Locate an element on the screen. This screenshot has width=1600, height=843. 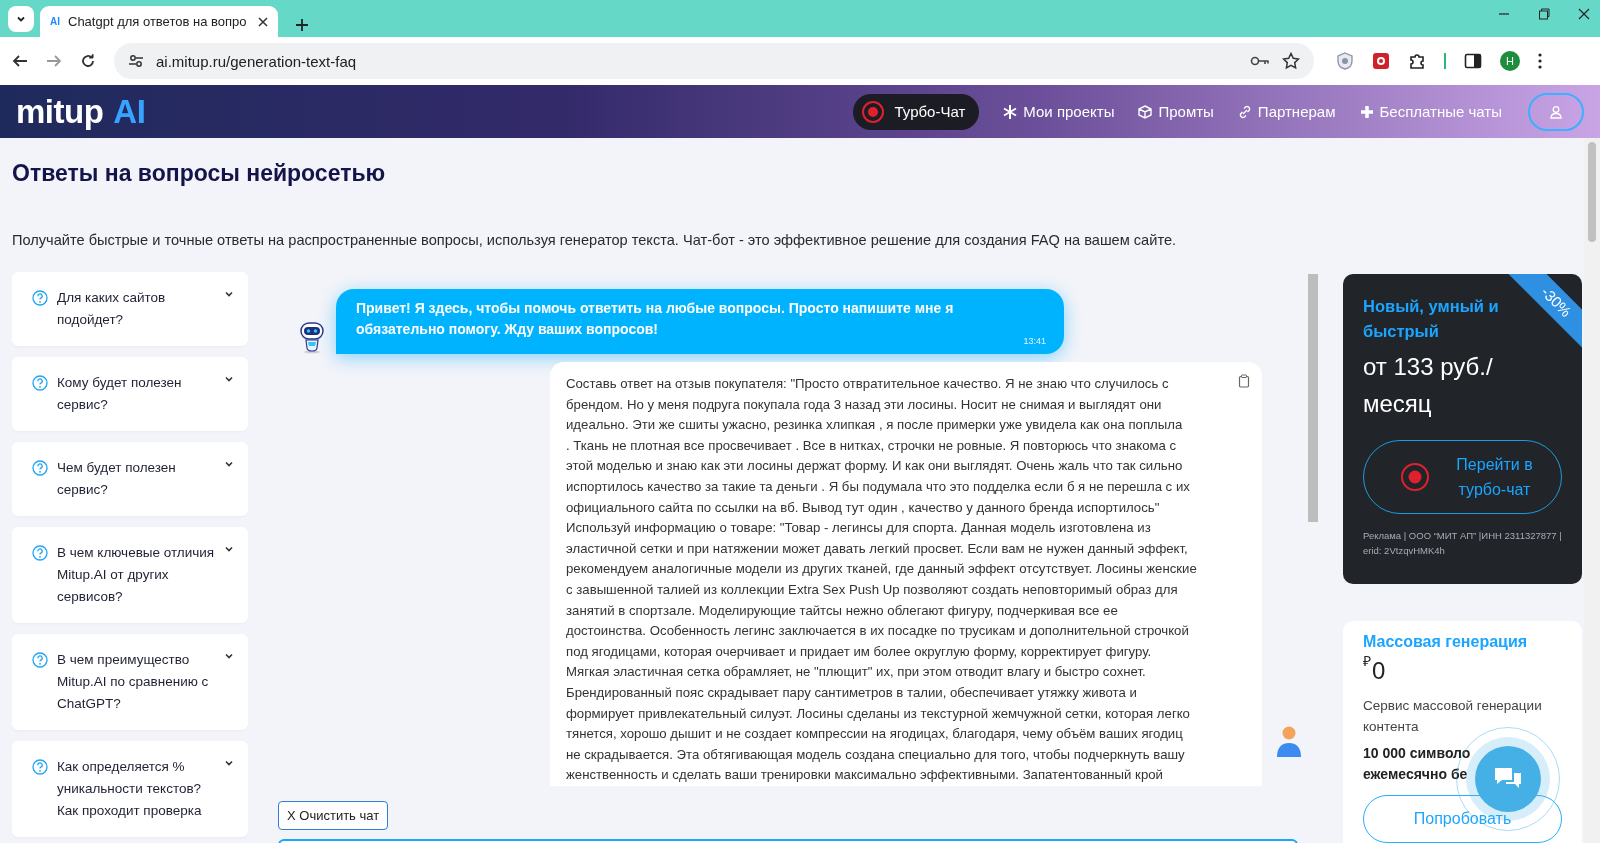
browser-tab: AI Chatgpt для ответов на вопро is located at coordinates (159, 21).